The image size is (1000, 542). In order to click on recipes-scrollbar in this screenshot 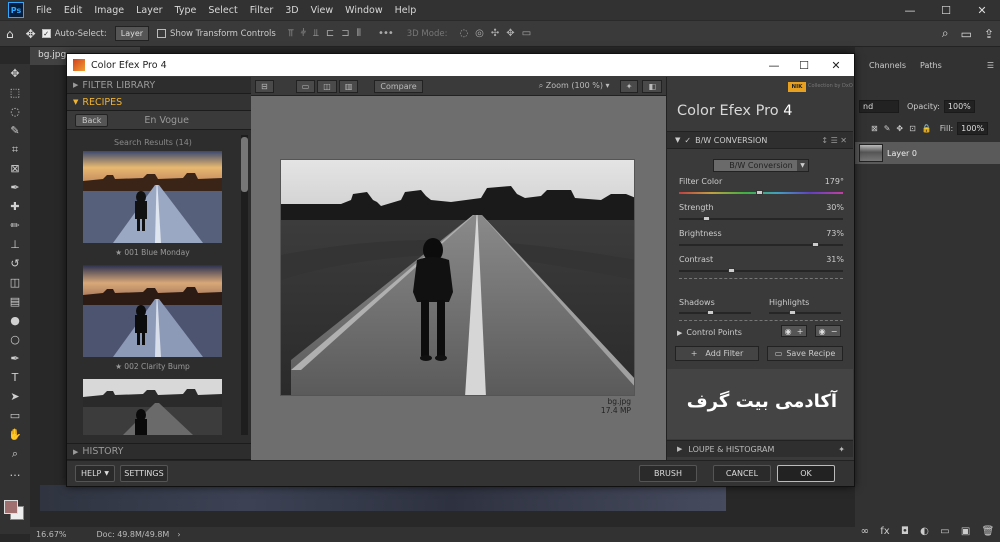, I will do `click(244, 285)`.